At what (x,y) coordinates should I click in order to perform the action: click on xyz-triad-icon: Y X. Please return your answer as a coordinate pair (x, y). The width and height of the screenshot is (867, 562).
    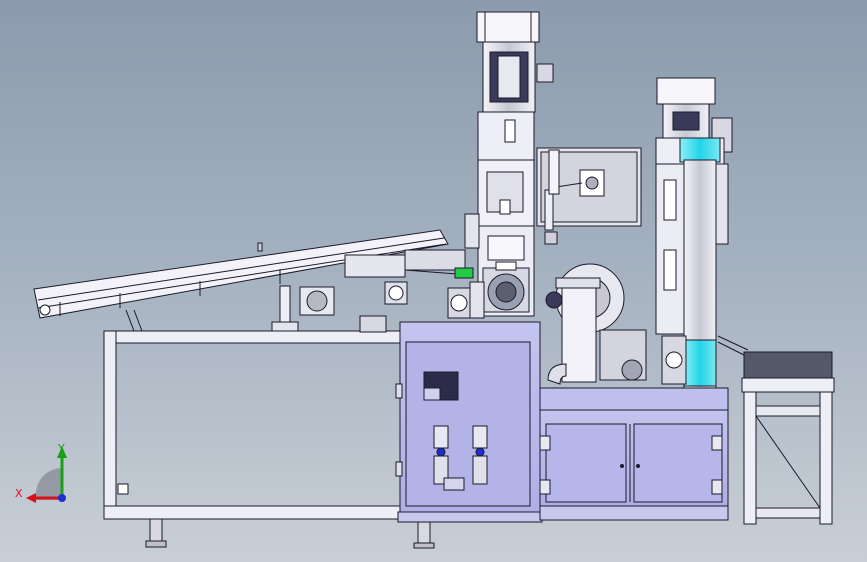
    Looking at the image, I should click on (41, 472).